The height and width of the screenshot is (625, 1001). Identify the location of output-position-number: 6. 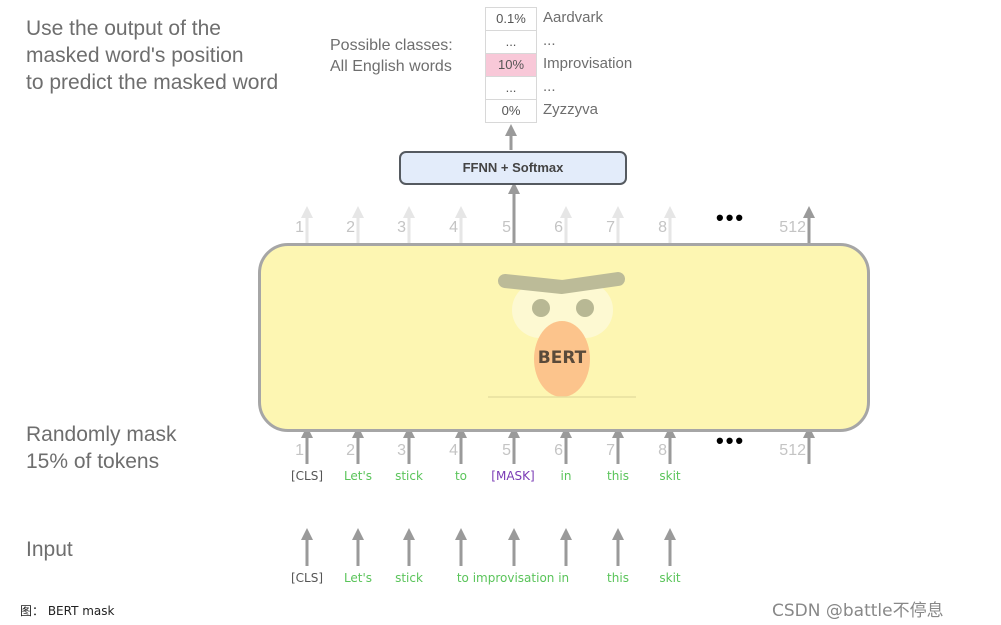
(558, 227).